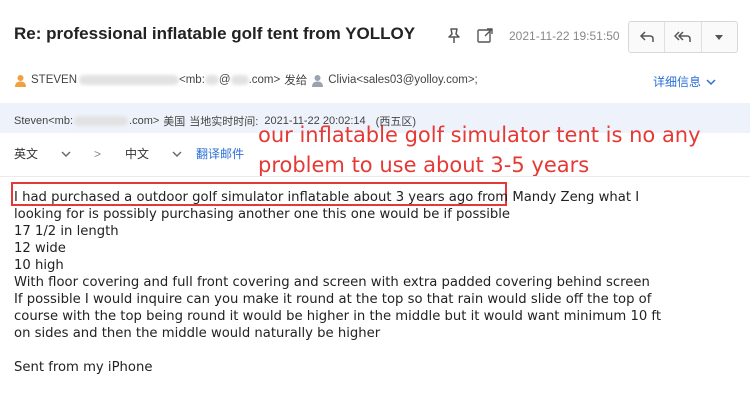 The height and width of the screenshot is (408, 750). I want to click on open-in-window-icon, so click(485, 36).